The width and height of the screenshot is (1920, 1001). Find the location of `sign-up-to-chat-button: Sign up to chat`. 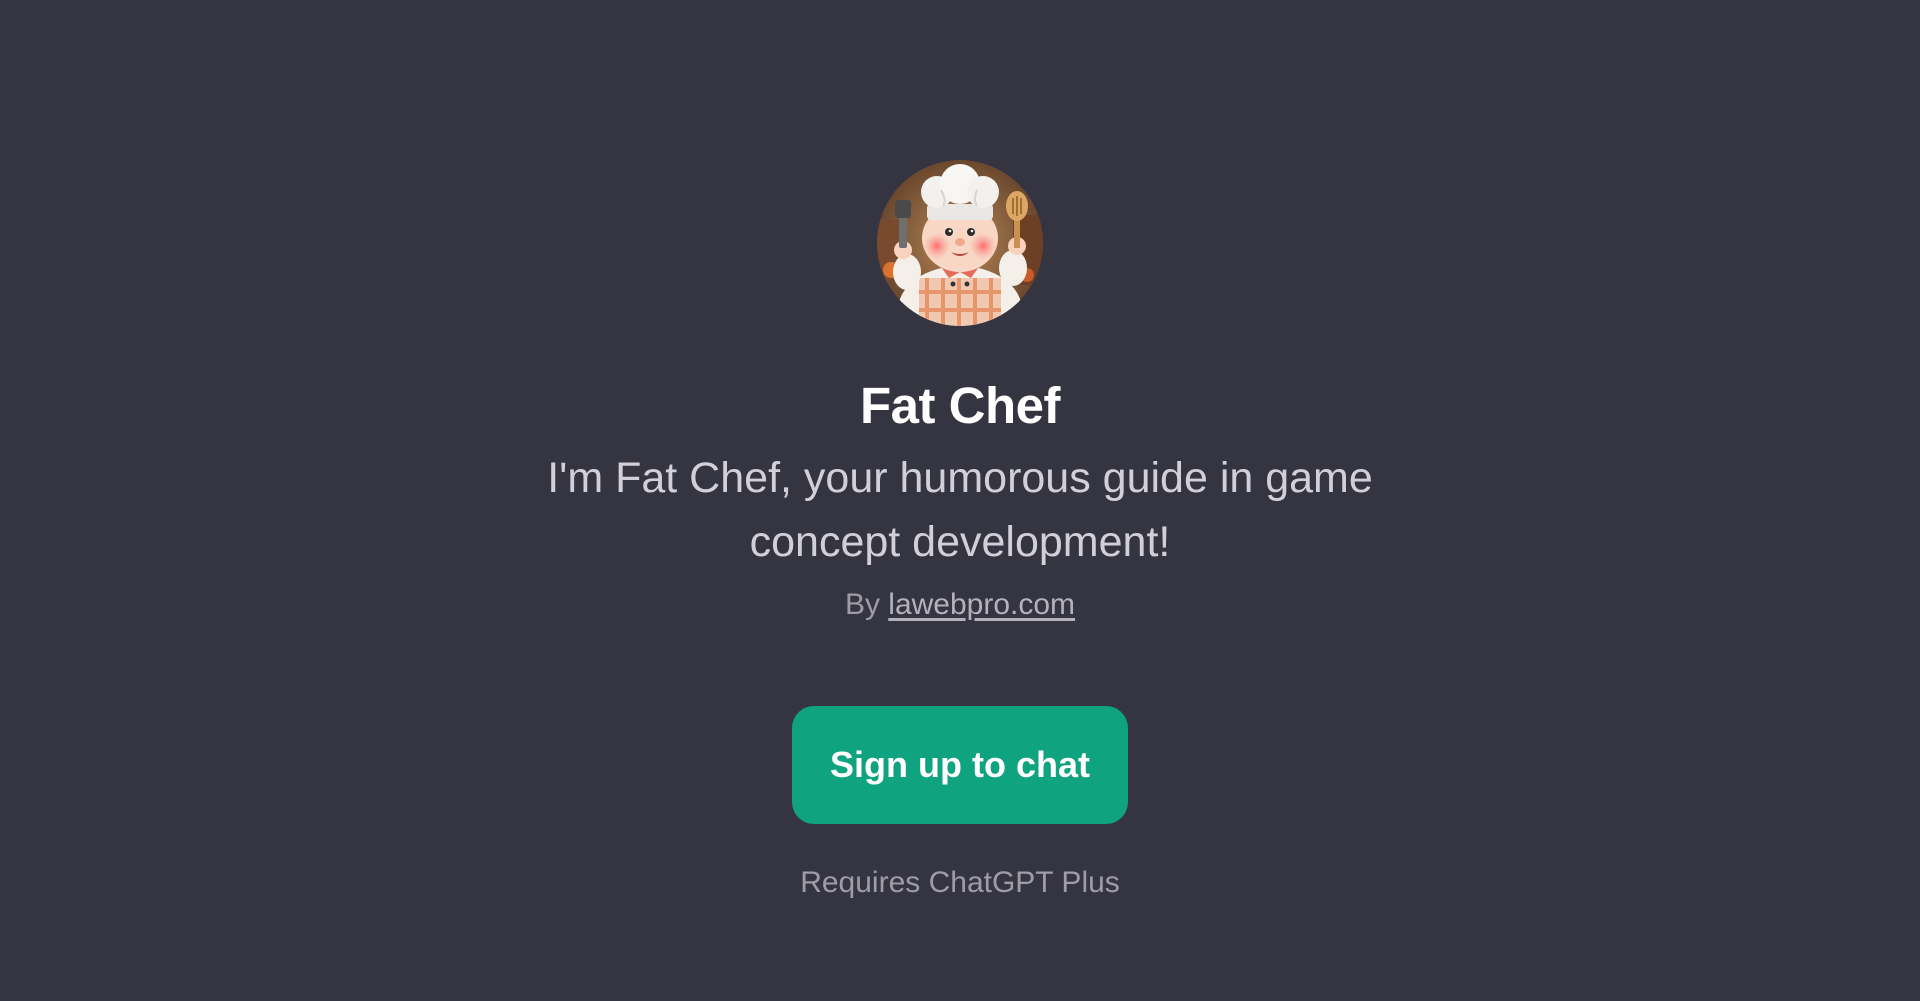

sign-up-to-chat-button: Sign up to chat is located at coordinates (960, 765).